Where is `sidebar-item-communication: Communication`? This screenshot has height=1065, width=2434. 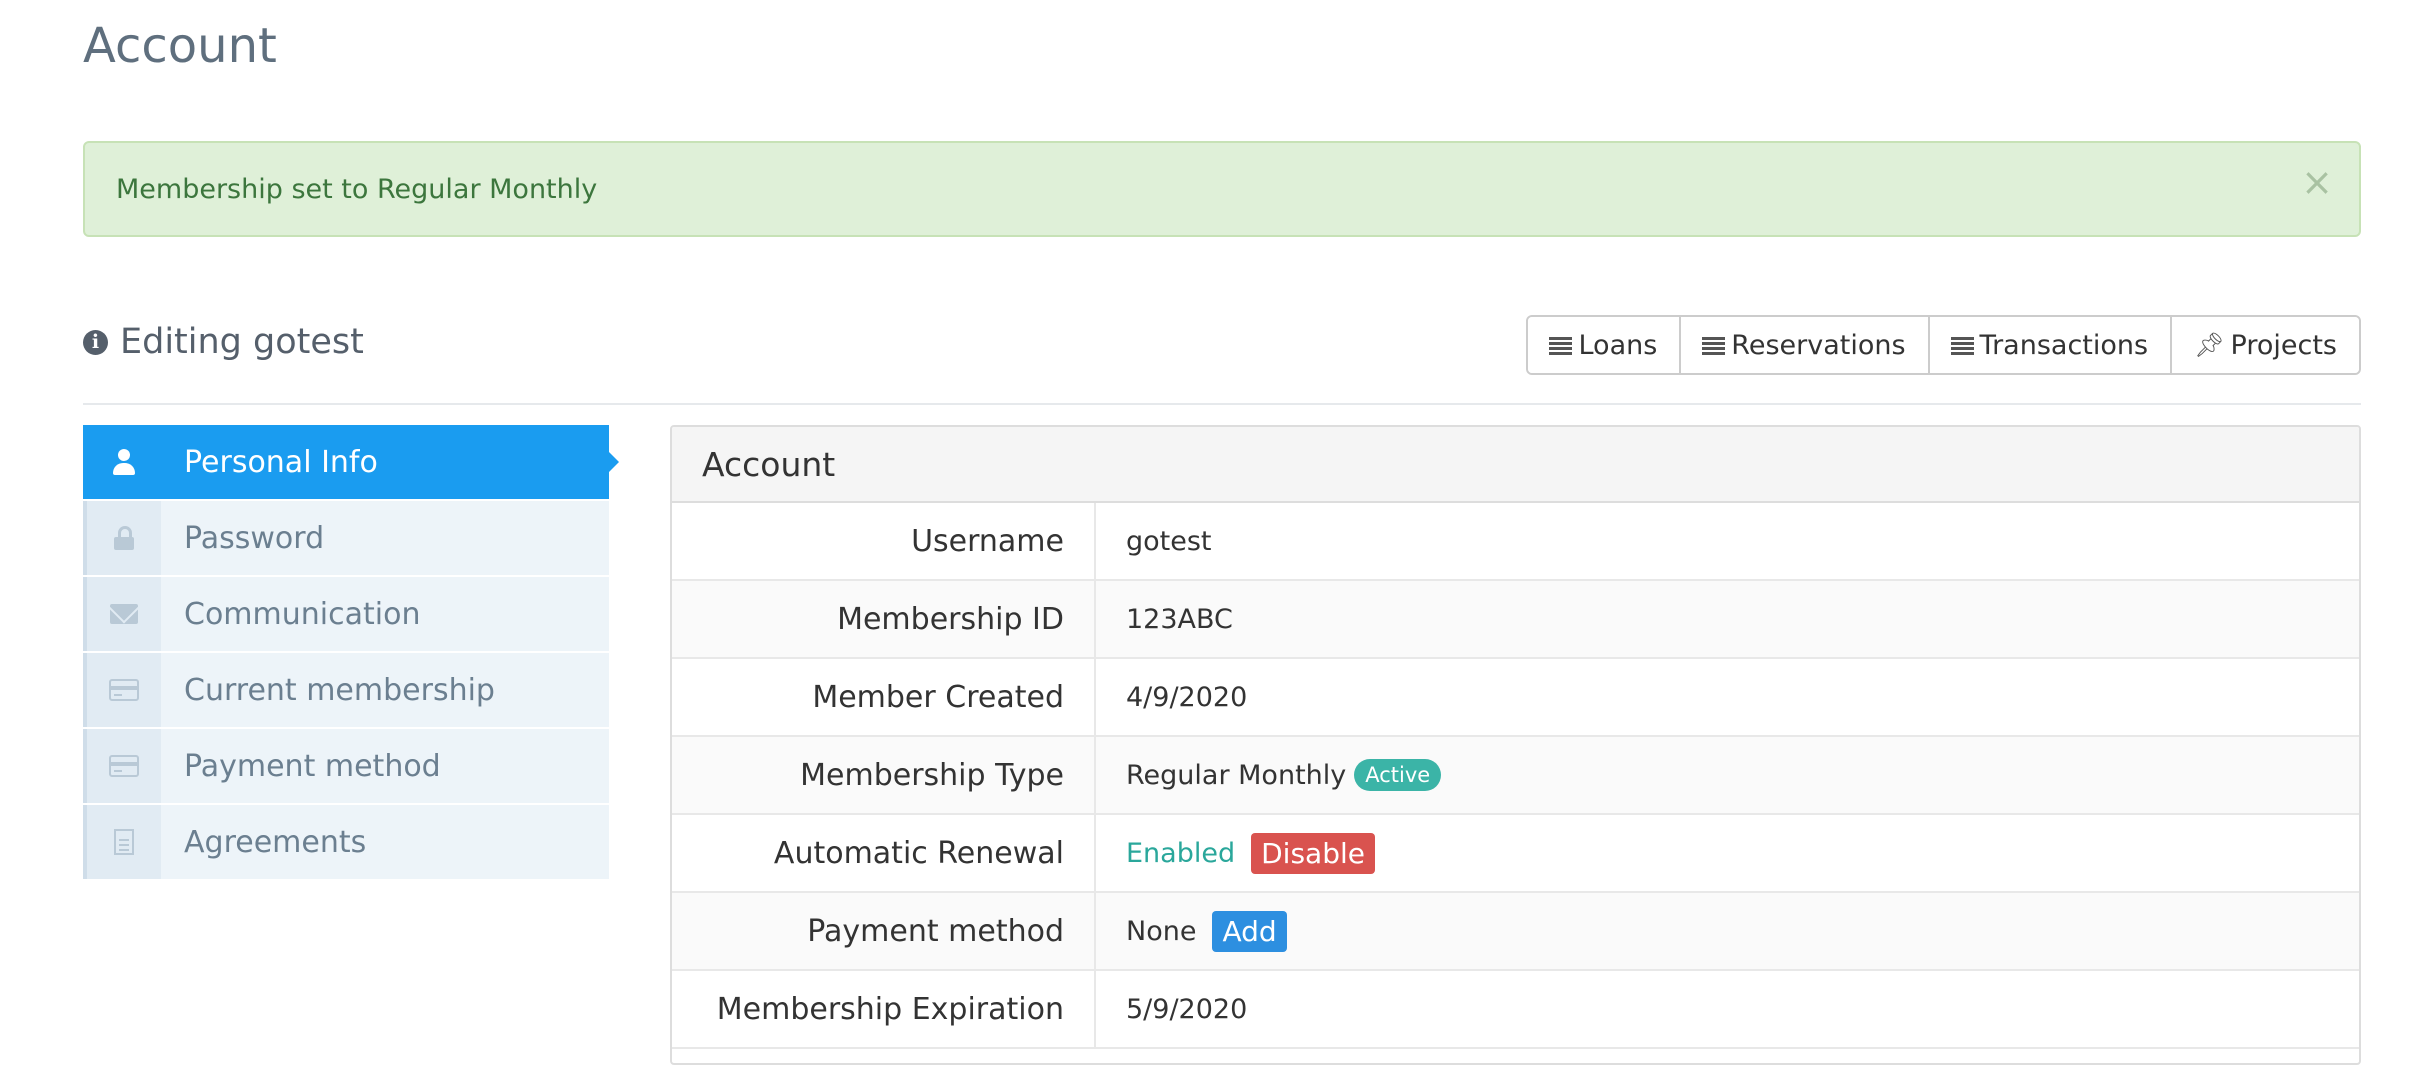
sidebar-item-communication: Communication is located at coordinates (346, 614).